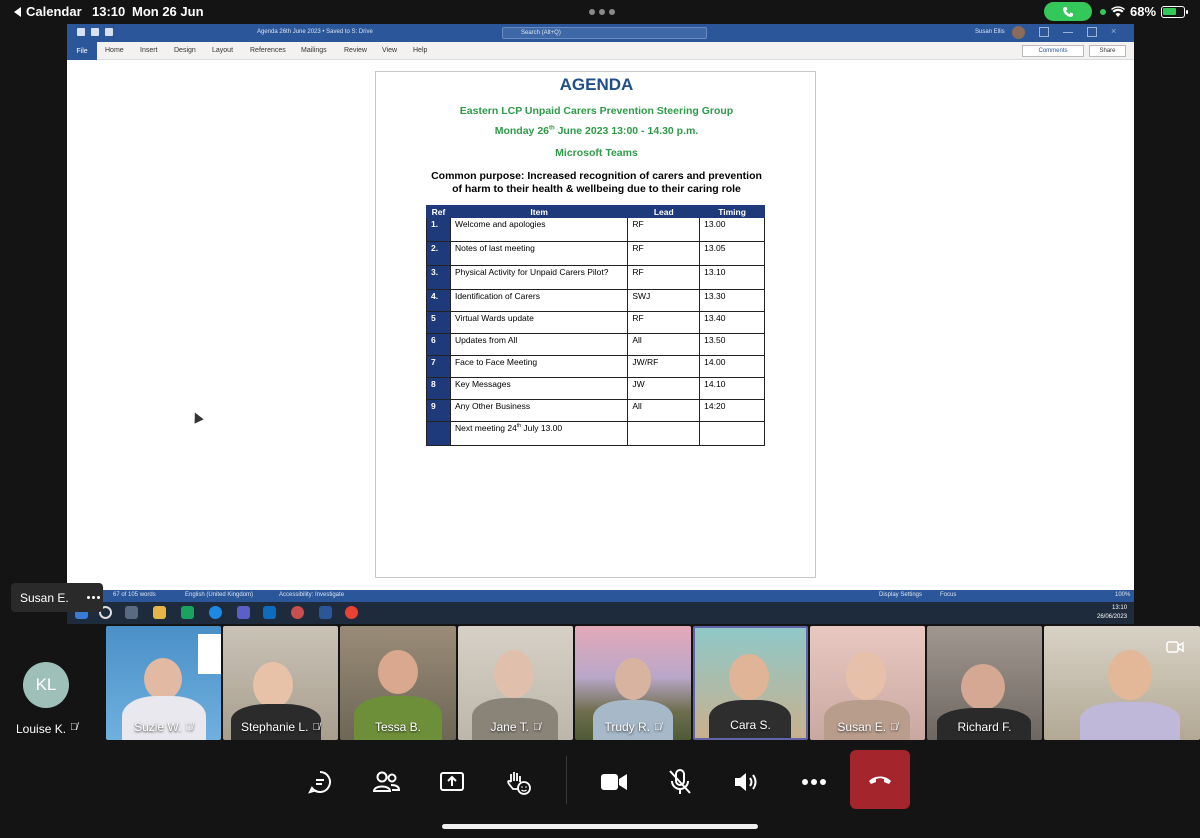  What do you see at coordinates (325, 612) in the screenshot?
I see `word-icon` at bounding box center [325, 612].